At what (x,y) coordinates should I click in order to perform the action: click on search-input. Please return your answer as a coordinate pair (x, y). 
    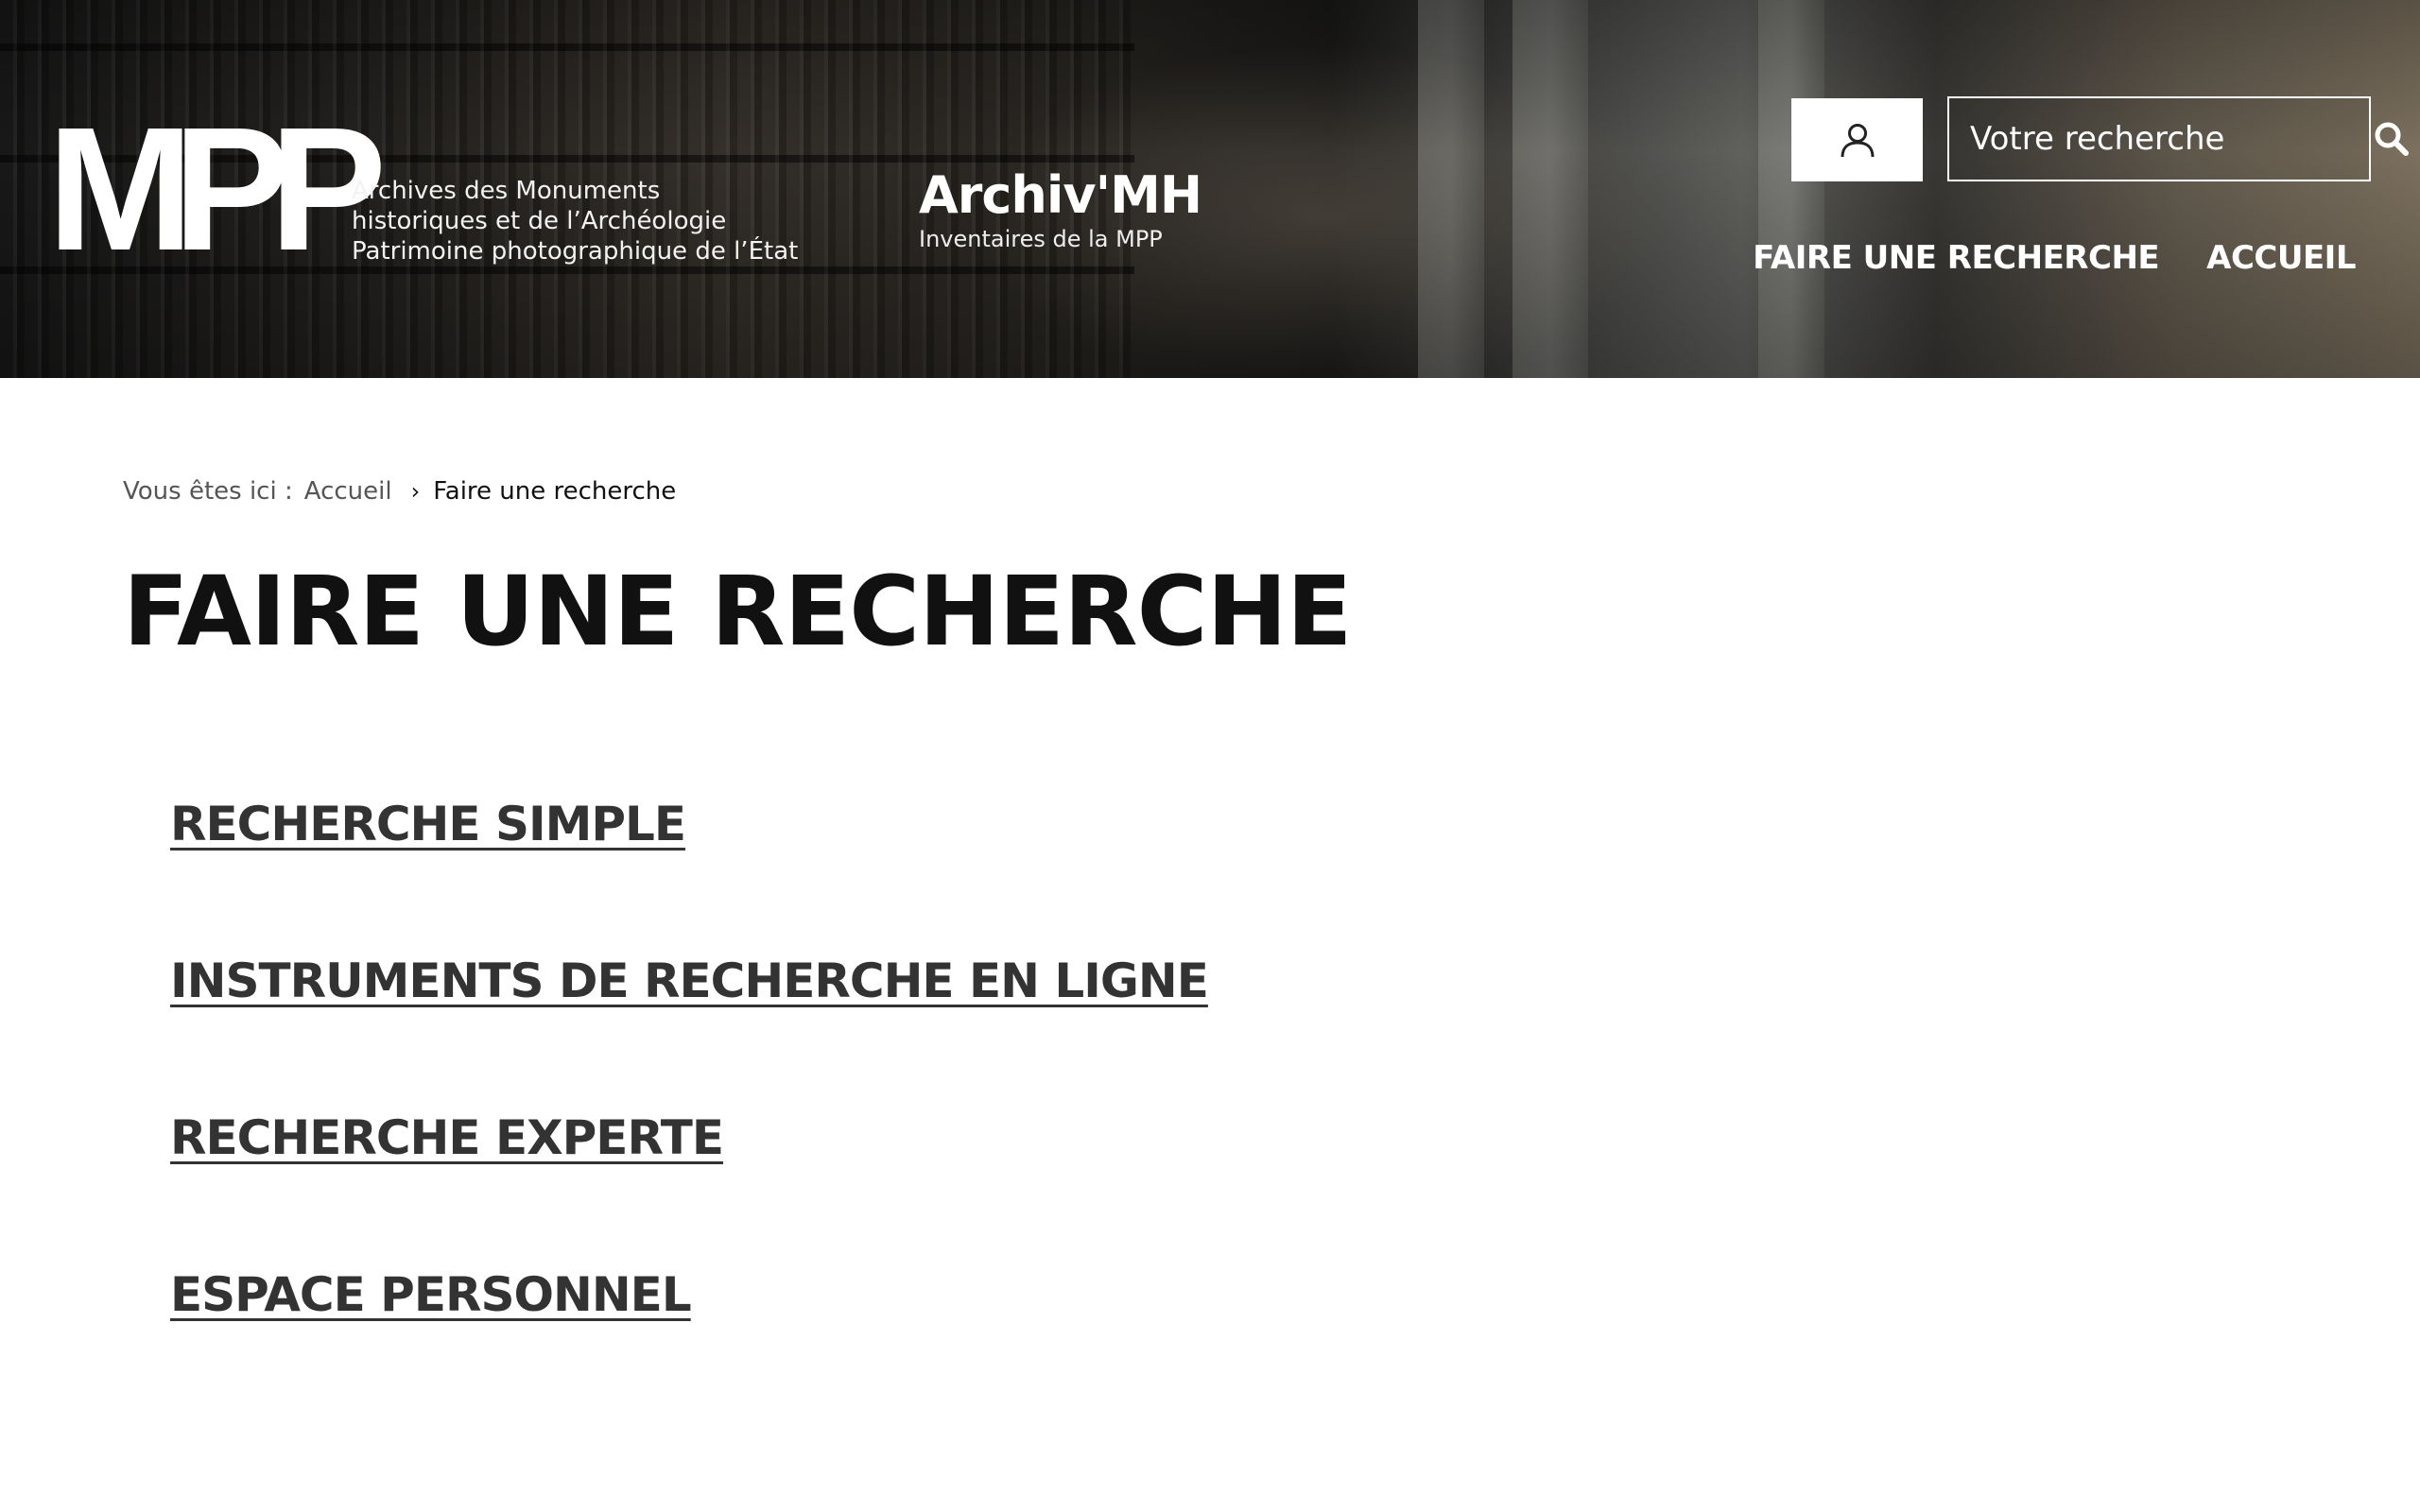
    Looking at the image, I should click on (2170, 139).